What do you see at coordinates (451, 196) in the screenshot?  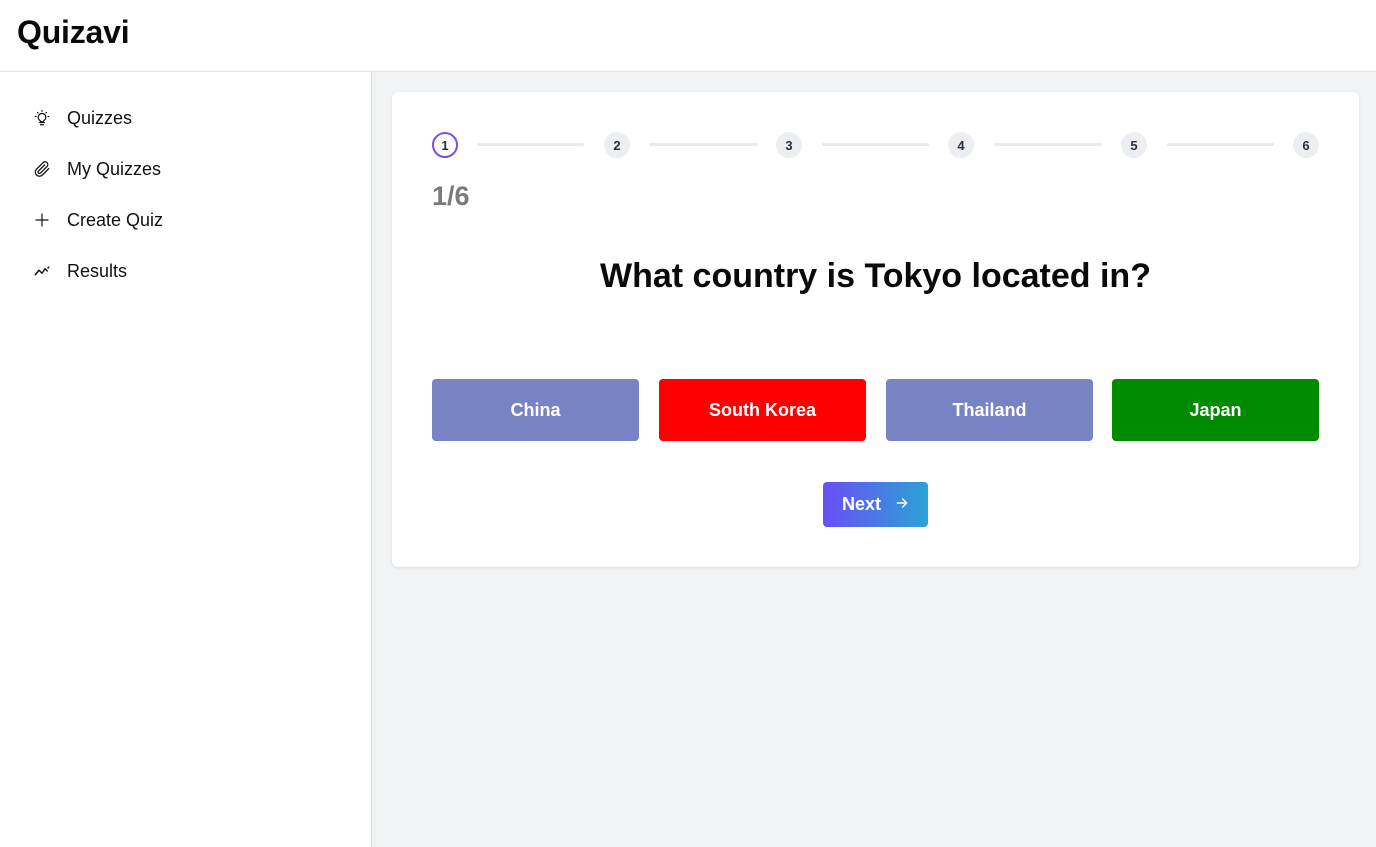 I see `question-progress: 1/6` at bounding box center [451, 196].